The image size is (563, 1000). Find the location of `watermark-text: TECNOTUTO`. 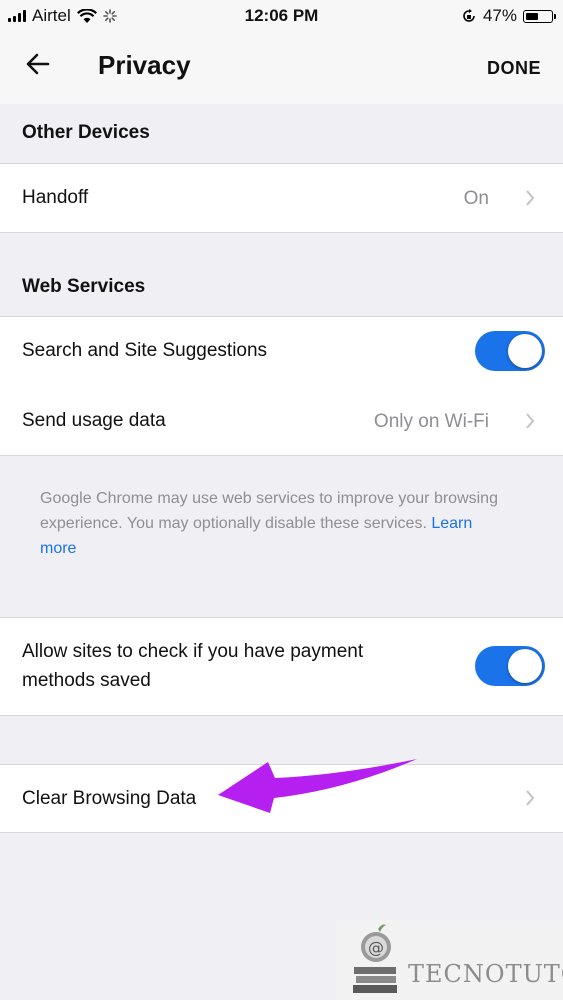

watermark-text: TECNOTUTO is located at coordinates (485, 974).